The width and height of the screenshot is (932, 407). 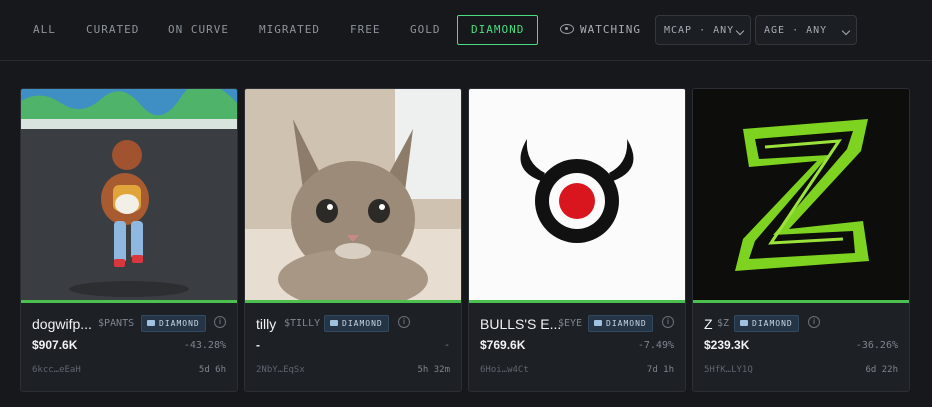 I want to click on price-change: -7.49%, so click(x=655, y=345).